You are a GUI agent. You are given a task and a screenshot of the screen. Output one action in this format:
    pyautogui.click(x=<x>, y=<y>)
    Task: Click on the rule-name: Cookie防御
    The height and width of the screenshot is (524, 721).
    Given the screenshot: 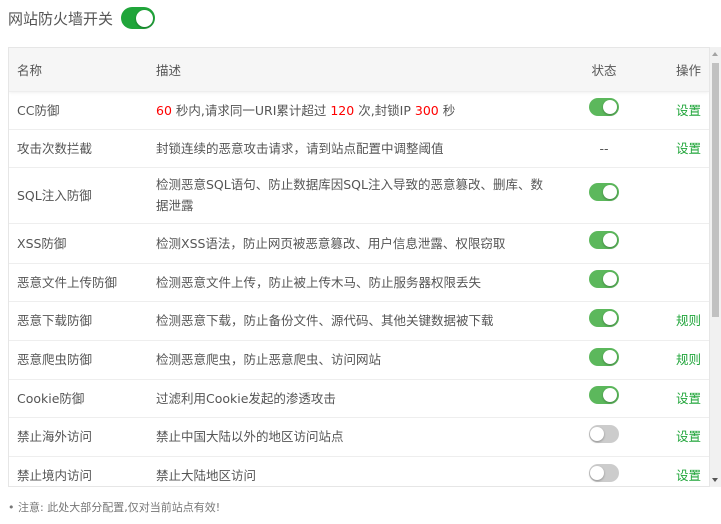 What is the action you would take?
    pyautogui.click(x=78, y=397)
    